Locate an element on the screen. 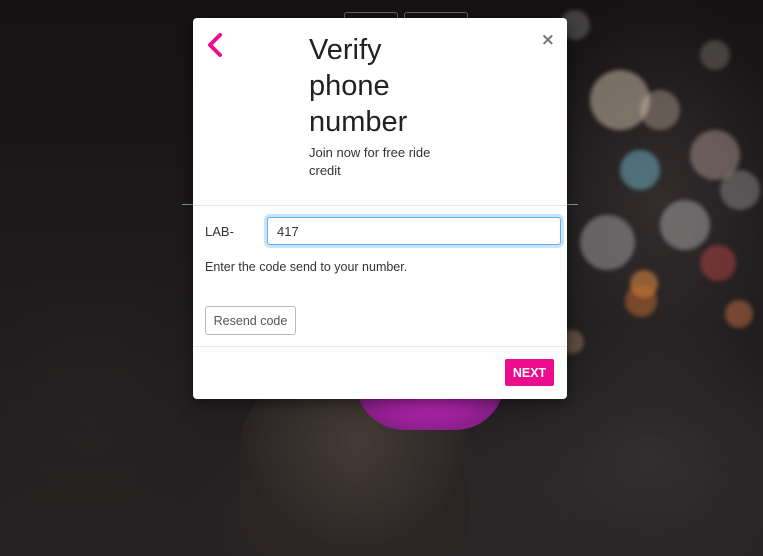 Image resolution: width=763 pixels, height=556 pixels. header-divider is located at coordinates (380, 205).